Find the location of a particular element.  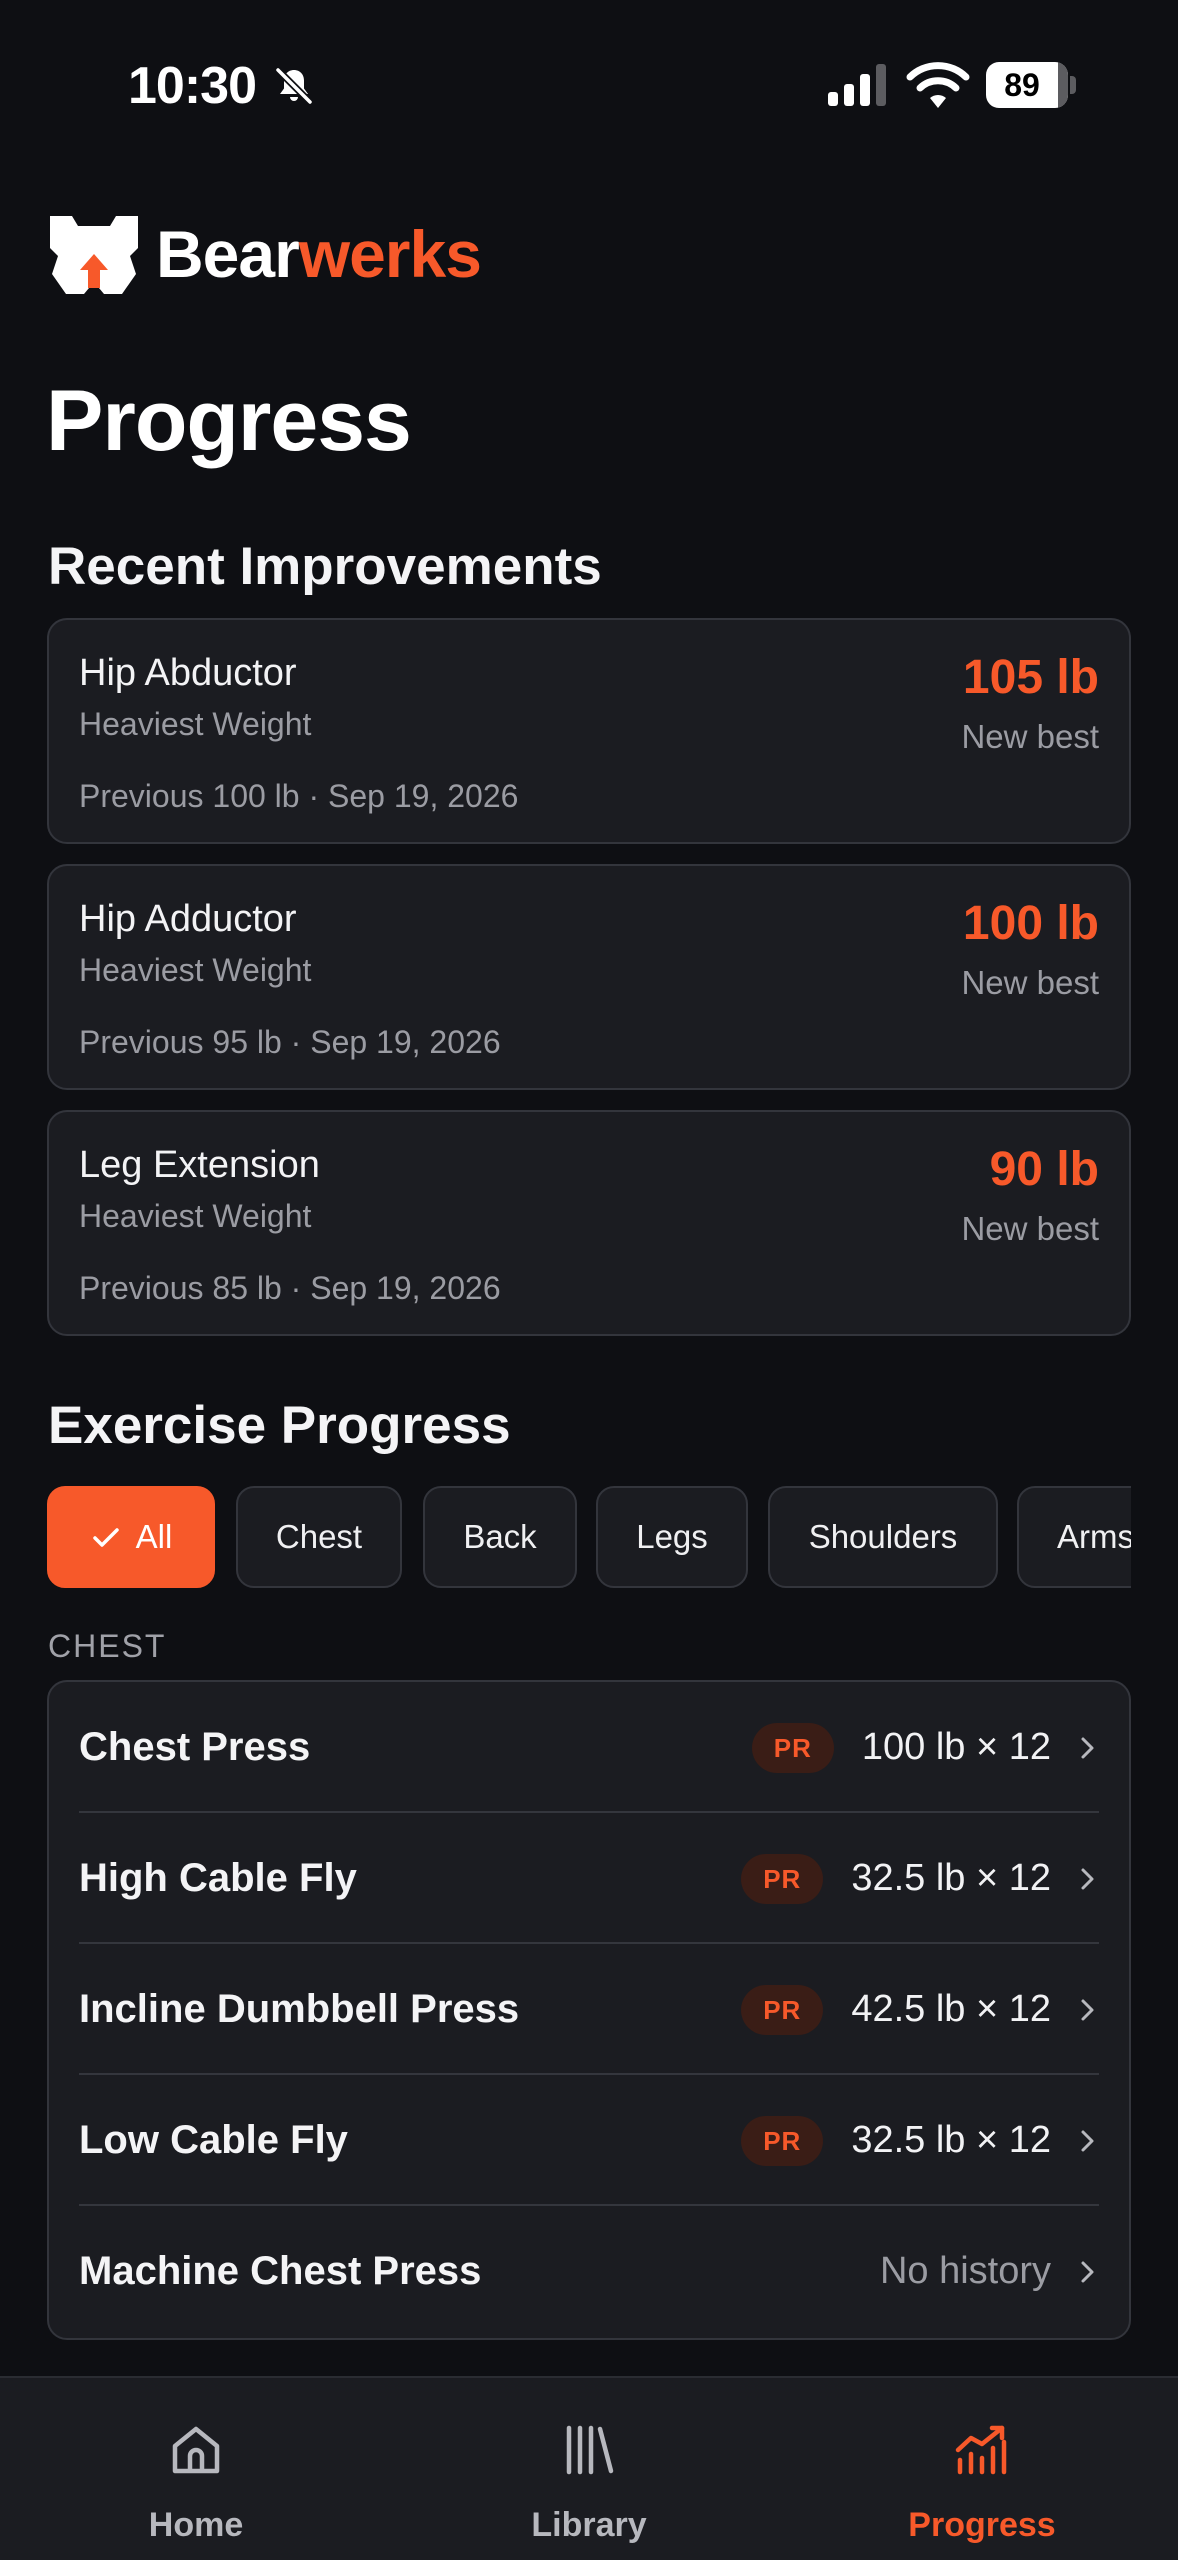

bell-slash-icon is located at coordinates (294, 86).